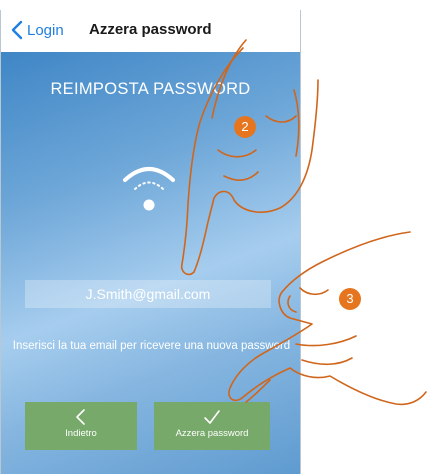 The image size is (428, 474). What do you see at coordinates (212, 426) in the screenshot?
I see `reset-password-button: Azzera password` at bounding box center [212, 426].